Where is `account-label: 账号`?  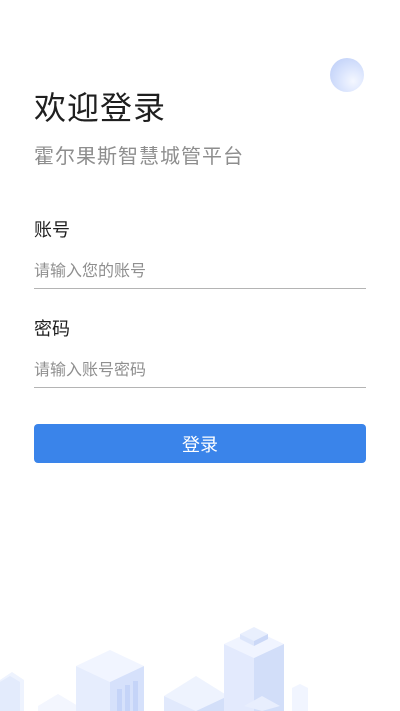
account-label: 账号 is located at coordinates (52, 230).